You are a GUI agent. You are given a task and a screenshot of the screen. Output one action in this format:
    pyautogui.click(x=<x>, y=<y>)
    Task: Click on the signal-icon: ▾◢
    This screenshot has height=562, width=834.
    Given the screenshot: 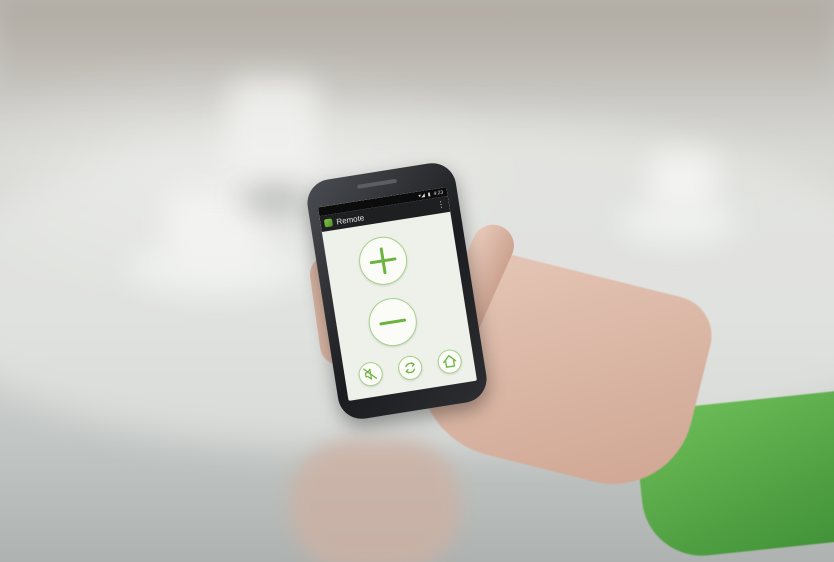 What is the action you would take?
    pyautogui.click(x=422, y=195)
    